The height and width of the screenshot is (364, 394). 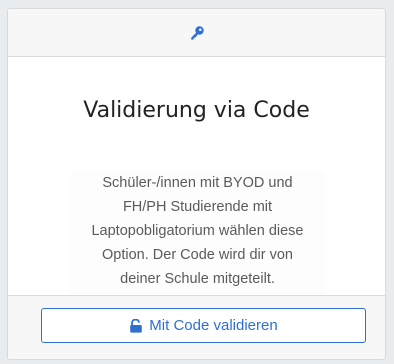 I want to click on validate-with-code-button: Mit Code validieren, so click(x=203, y=325).